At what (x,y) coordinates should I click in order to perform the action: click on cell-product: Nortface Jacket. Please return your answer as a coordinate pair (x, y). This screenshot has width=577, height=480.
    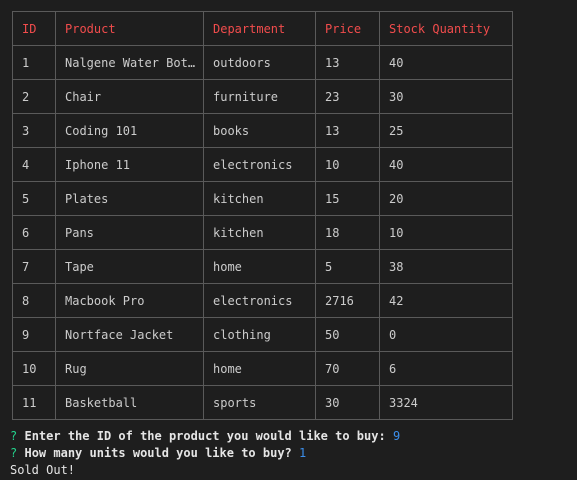
    Looking at the image, I should click on (129, 334).